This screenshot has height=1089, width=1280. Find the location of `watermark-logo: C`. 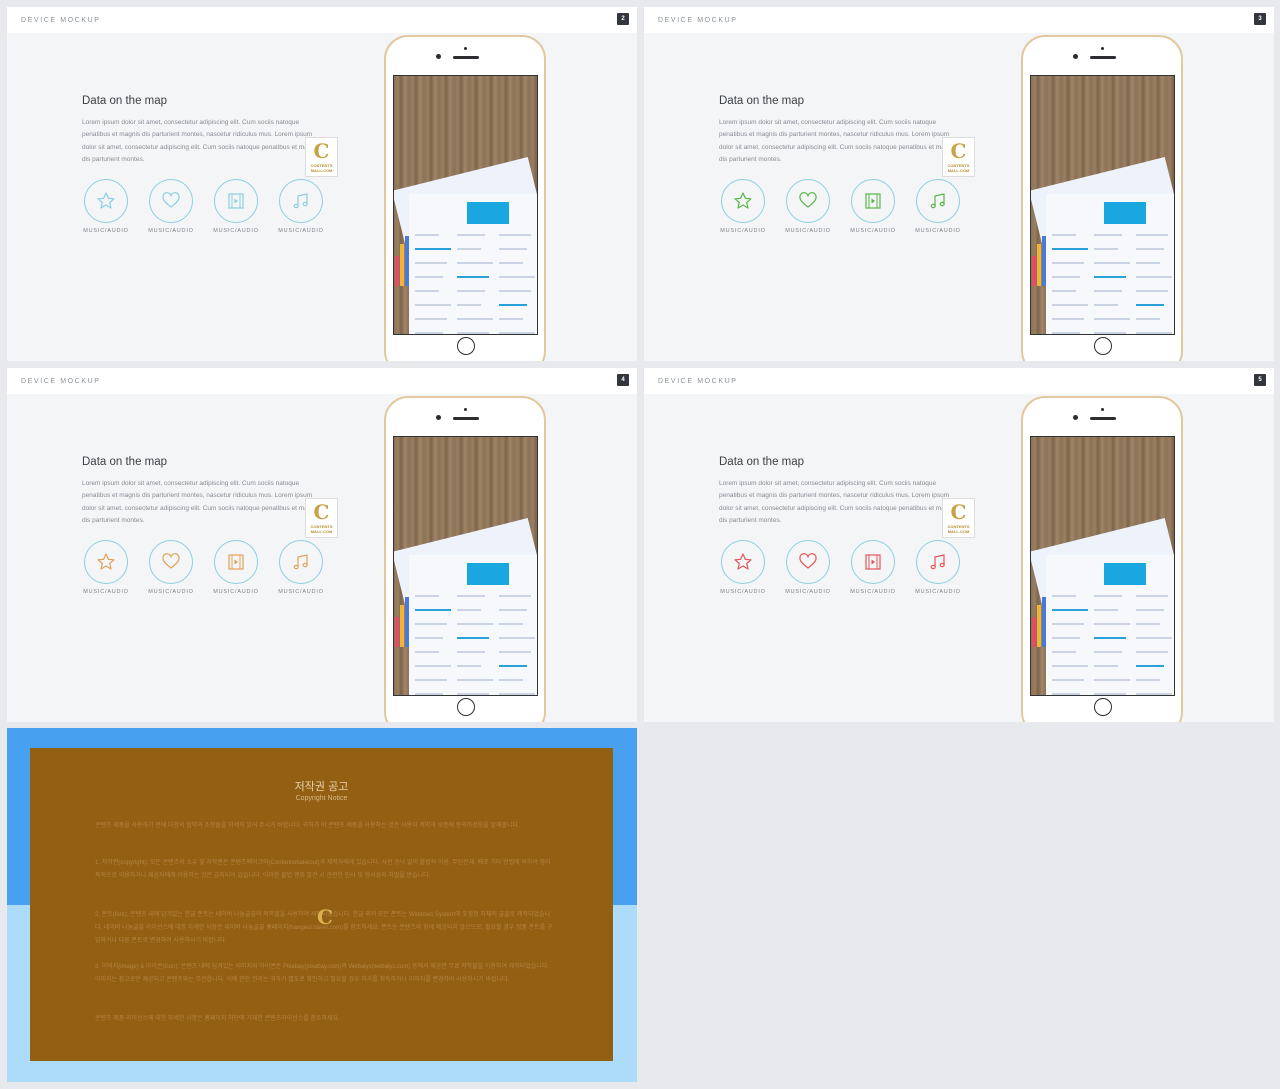

watermark-logo: C is located at coordinates (325, 917).